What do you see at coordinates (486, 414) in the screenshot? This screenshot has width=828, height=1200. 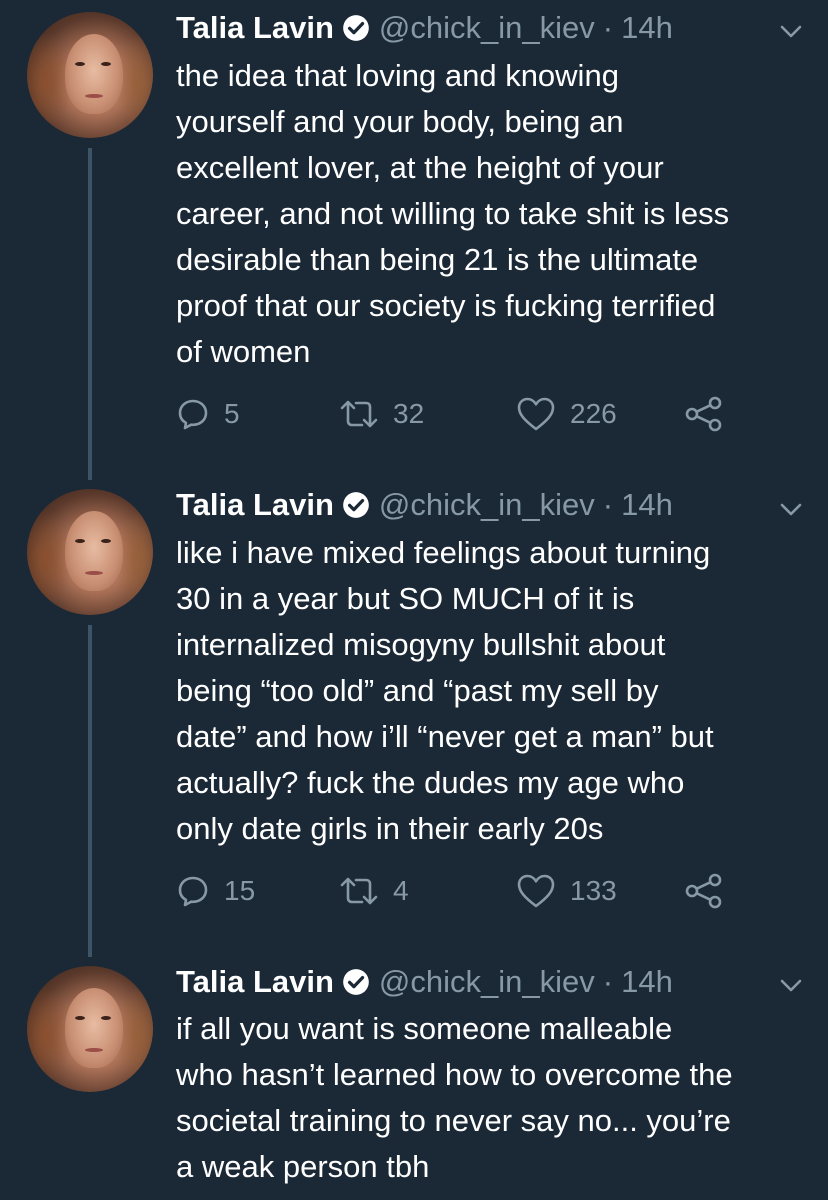 I see `tweet-actions: 5 32 226` at bounding box center [486, 414].